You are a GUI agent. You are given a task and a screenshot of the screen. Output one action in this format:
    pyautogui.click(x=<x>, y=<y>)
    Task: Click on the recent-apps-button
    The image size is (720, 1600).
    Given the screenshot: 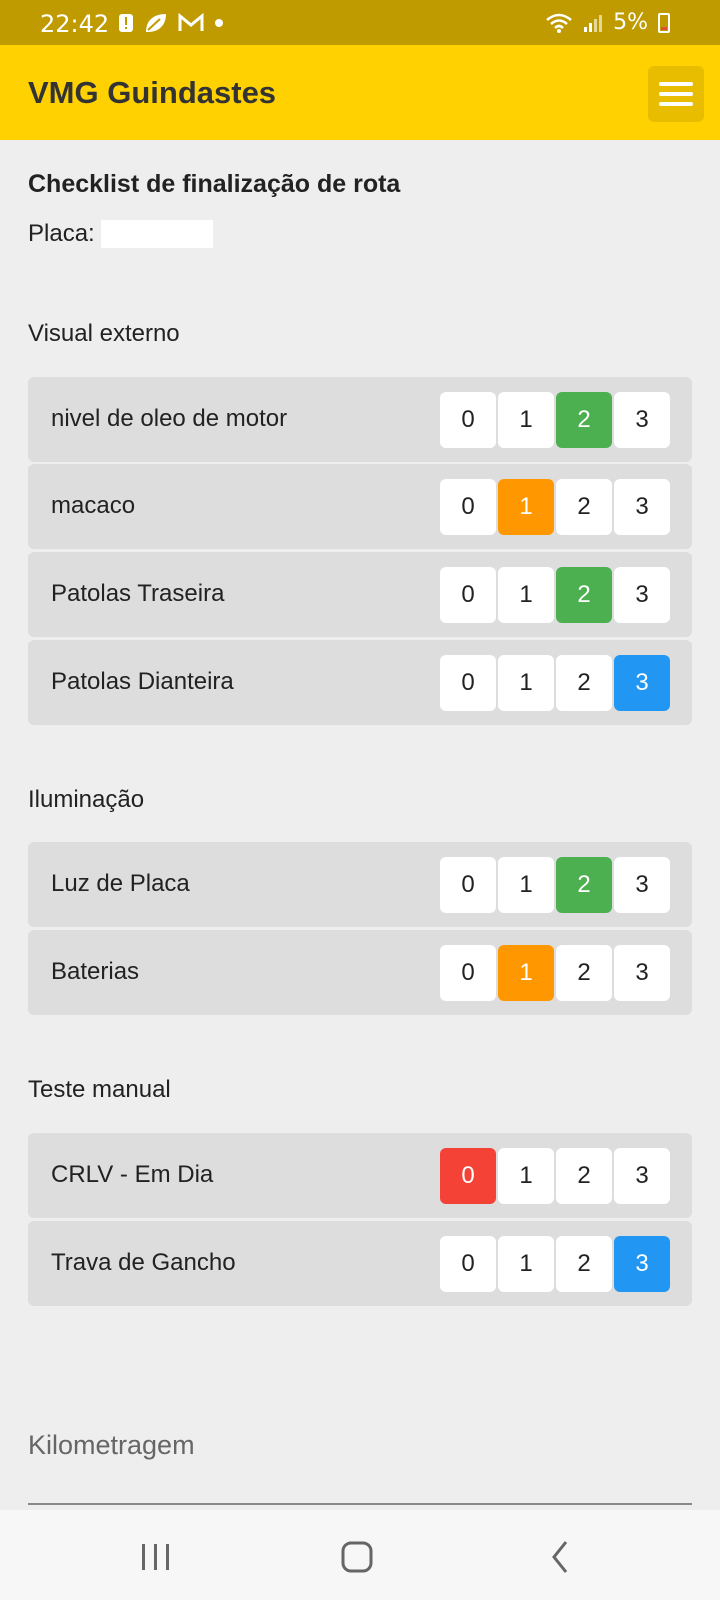 What is the action you would take?
    pyautogui.click(x=156, y=1557)
    